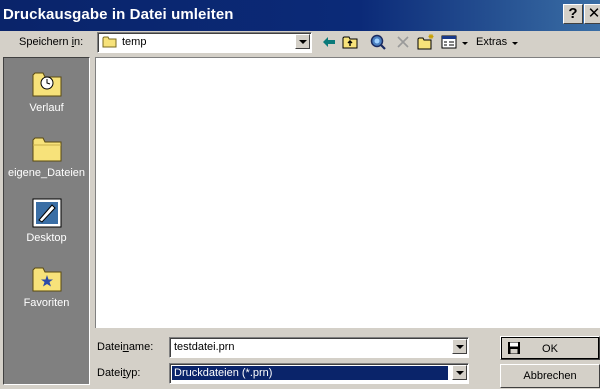 The width and height of the screenshot is (600, 389). What do you see at coordinates (329, 42) in the screenshot?
I see `back-icon` at bounding box center [329, 42].